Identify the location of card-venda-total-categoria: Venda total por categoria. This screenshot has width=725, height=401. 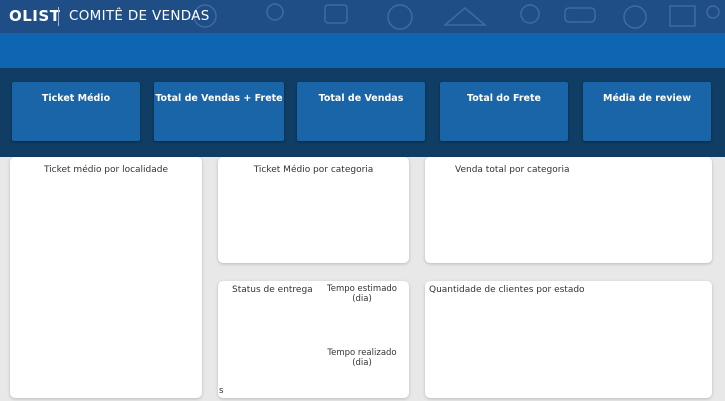
(568, 210).